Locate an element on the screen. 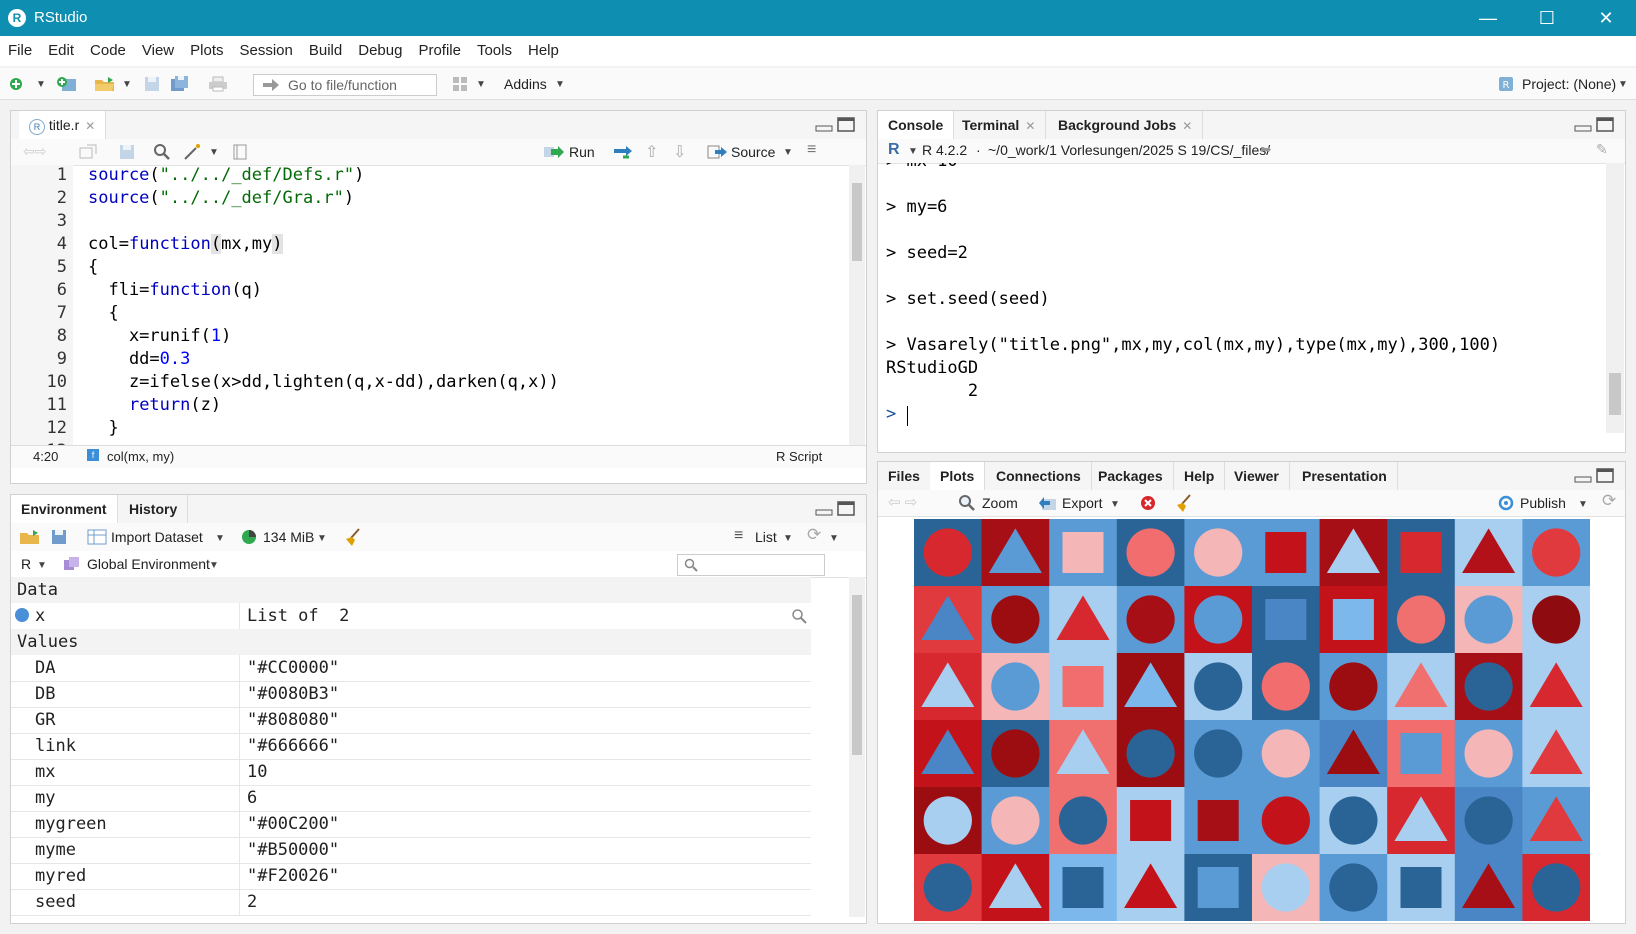 The height and width of the screenshot is (934, 1636). menu-file: File is located at coordinates (20, 50).